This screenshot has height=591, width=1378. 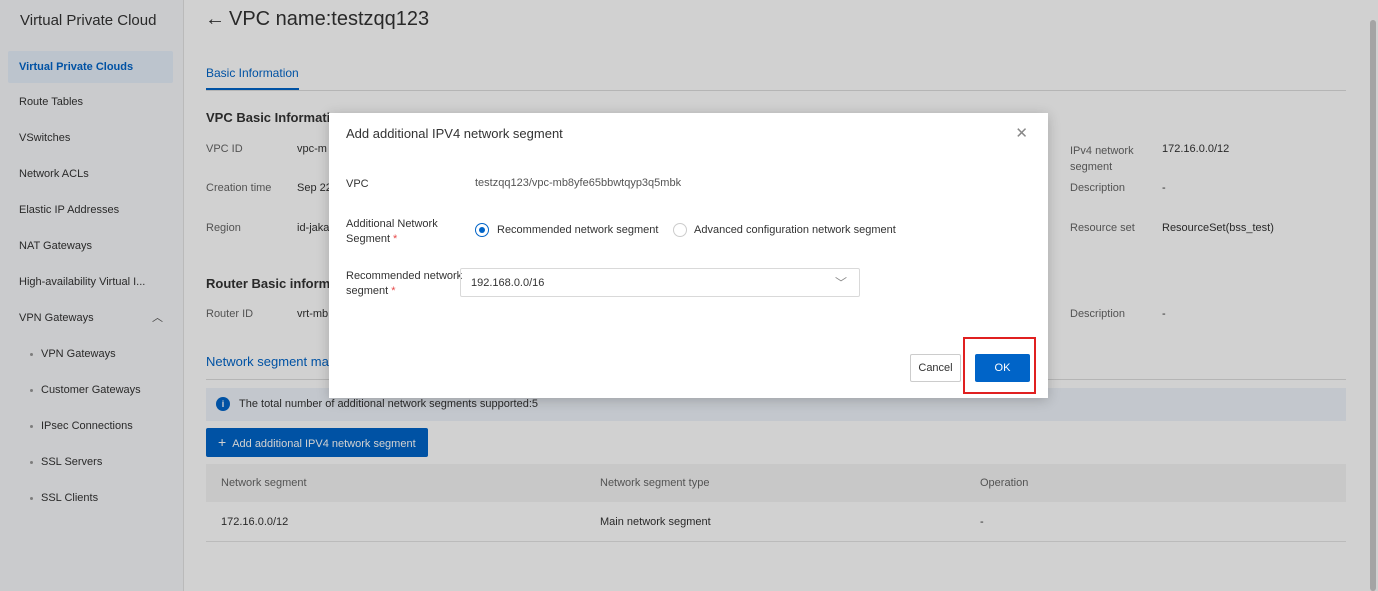 What do you see at coordinates (680, 230) in the screenshot?
I see `radio-advanced` at bounding box center [680, 230].